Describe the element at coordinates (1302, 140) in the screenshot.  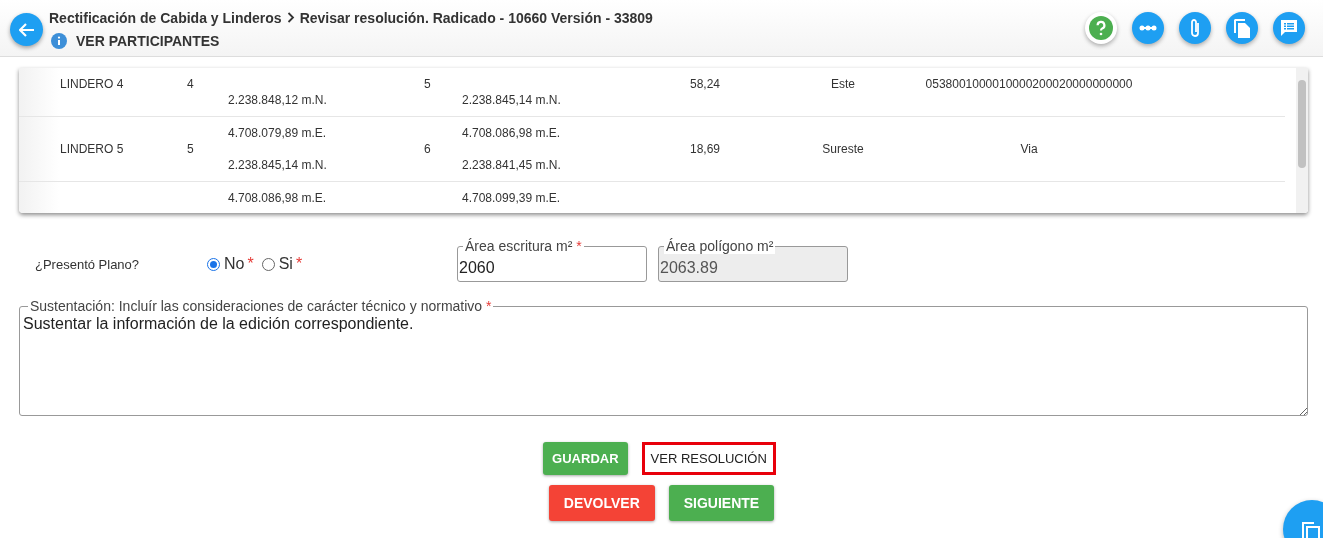
I see `scrollbar` at that location.